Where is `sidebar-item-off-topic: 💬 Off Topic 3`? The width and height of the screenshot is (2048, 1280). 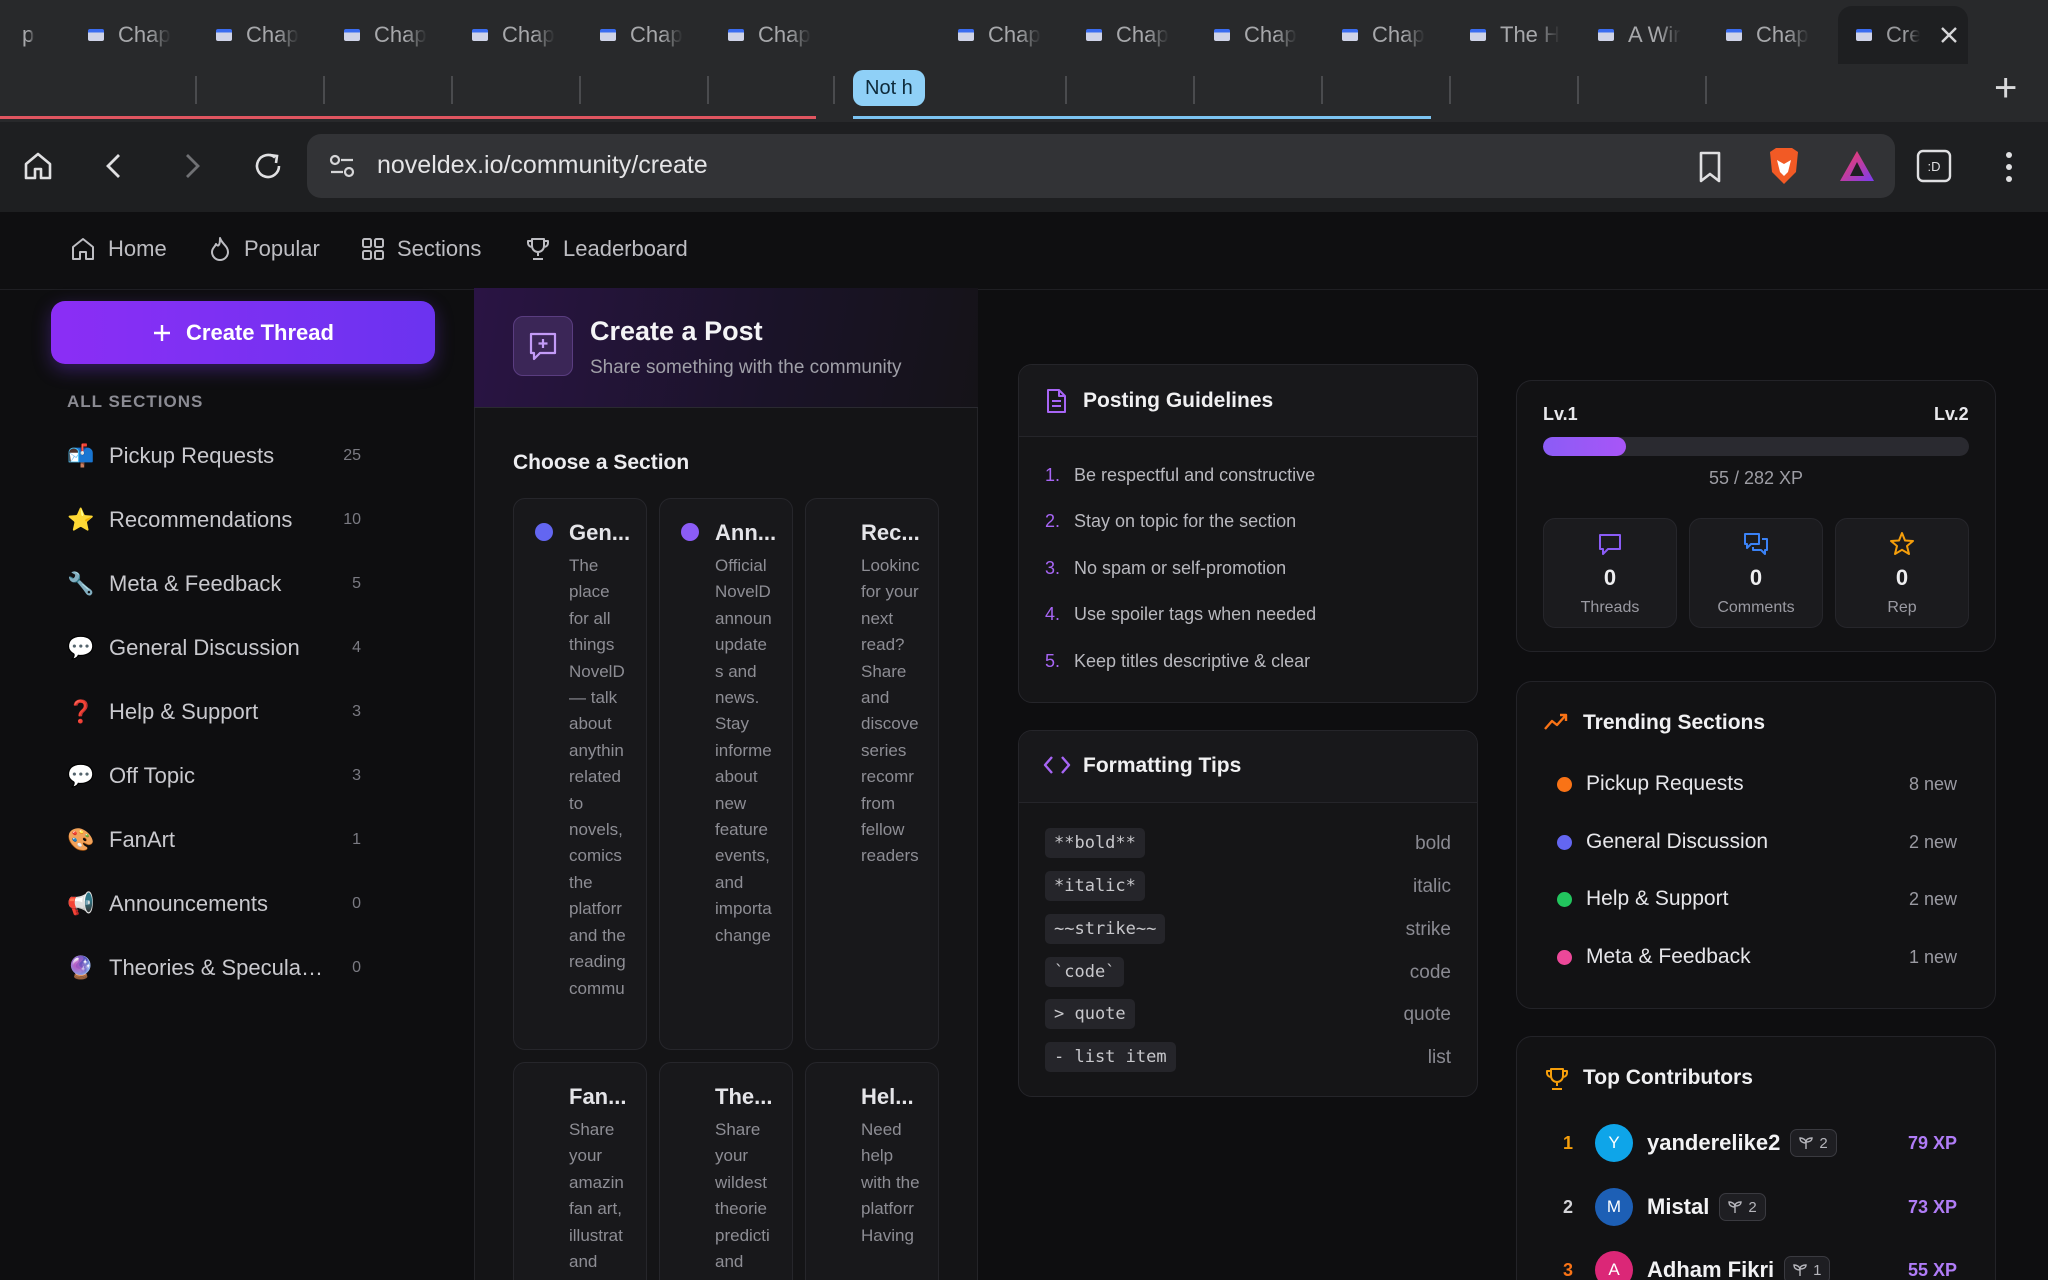 sidebar-item-off-topic: 💬 Off Topic 3 is located at coordinates (217, 776).